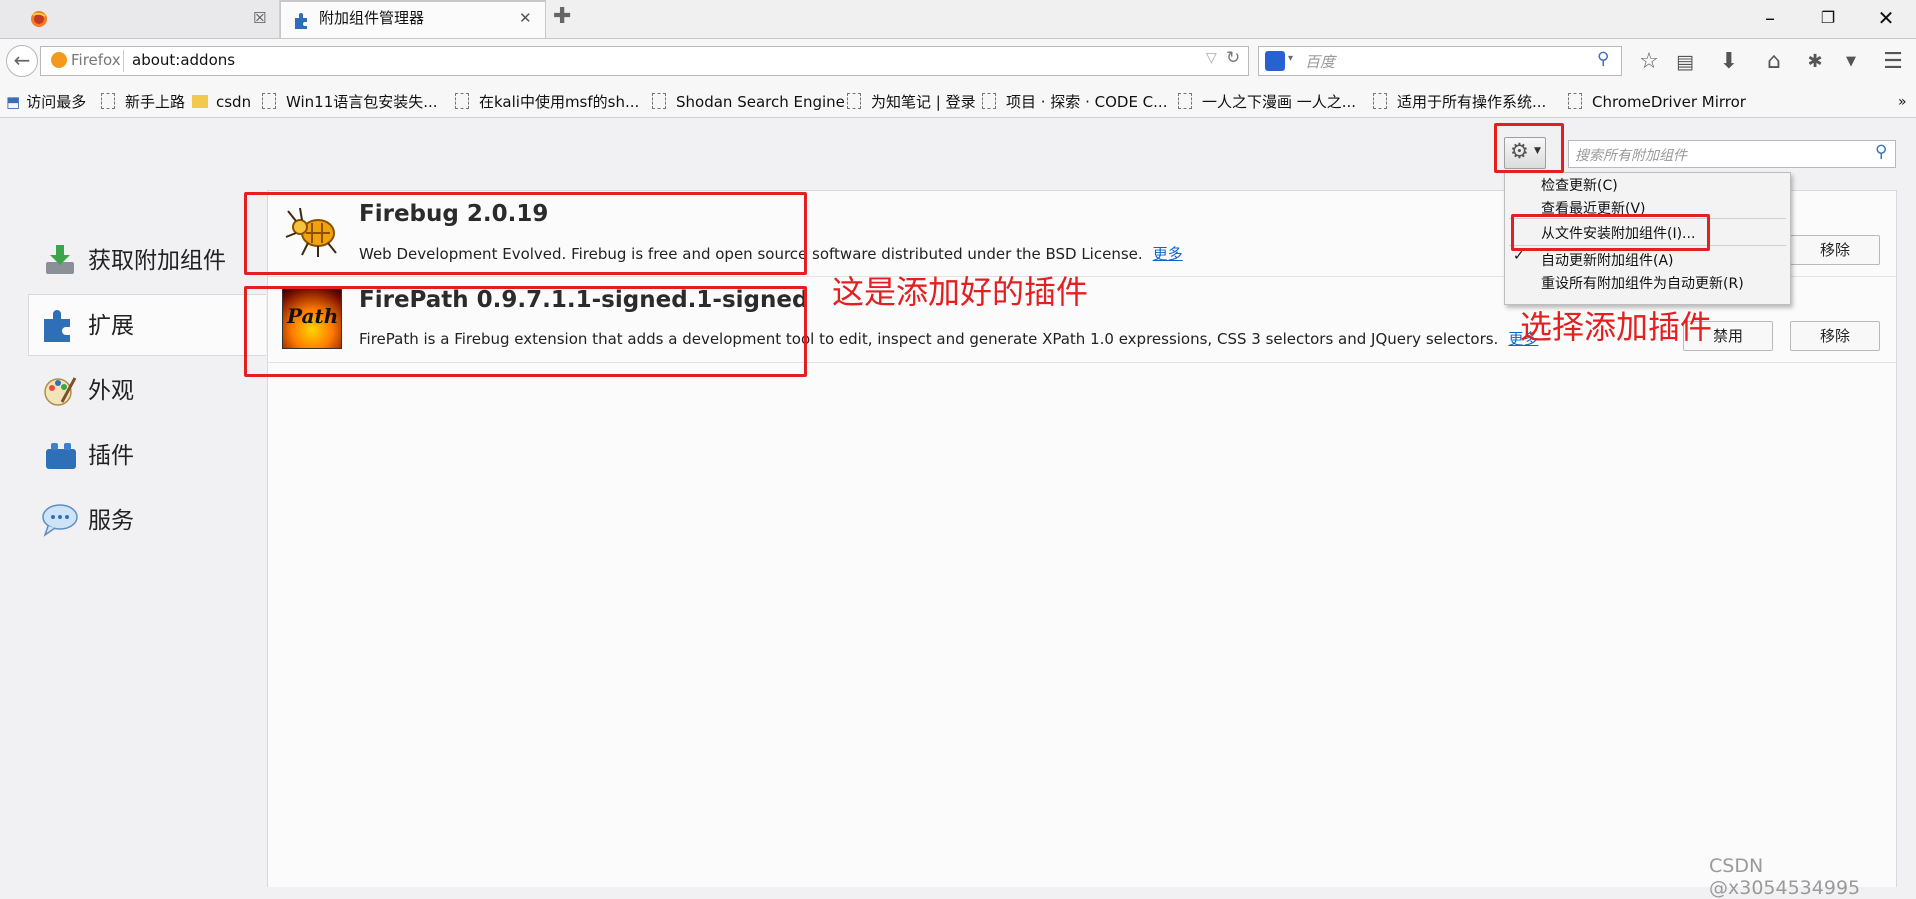  Describe the element at coordinates (46, 102) in the screenshot. I see `bookmark-item: ⬒ 访问最多` at that location.